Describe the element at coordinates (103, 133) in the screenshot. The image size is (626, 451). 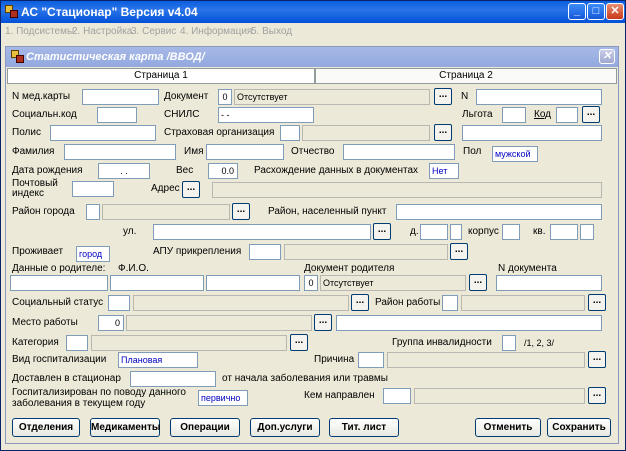
I see `policy-input` at that location.